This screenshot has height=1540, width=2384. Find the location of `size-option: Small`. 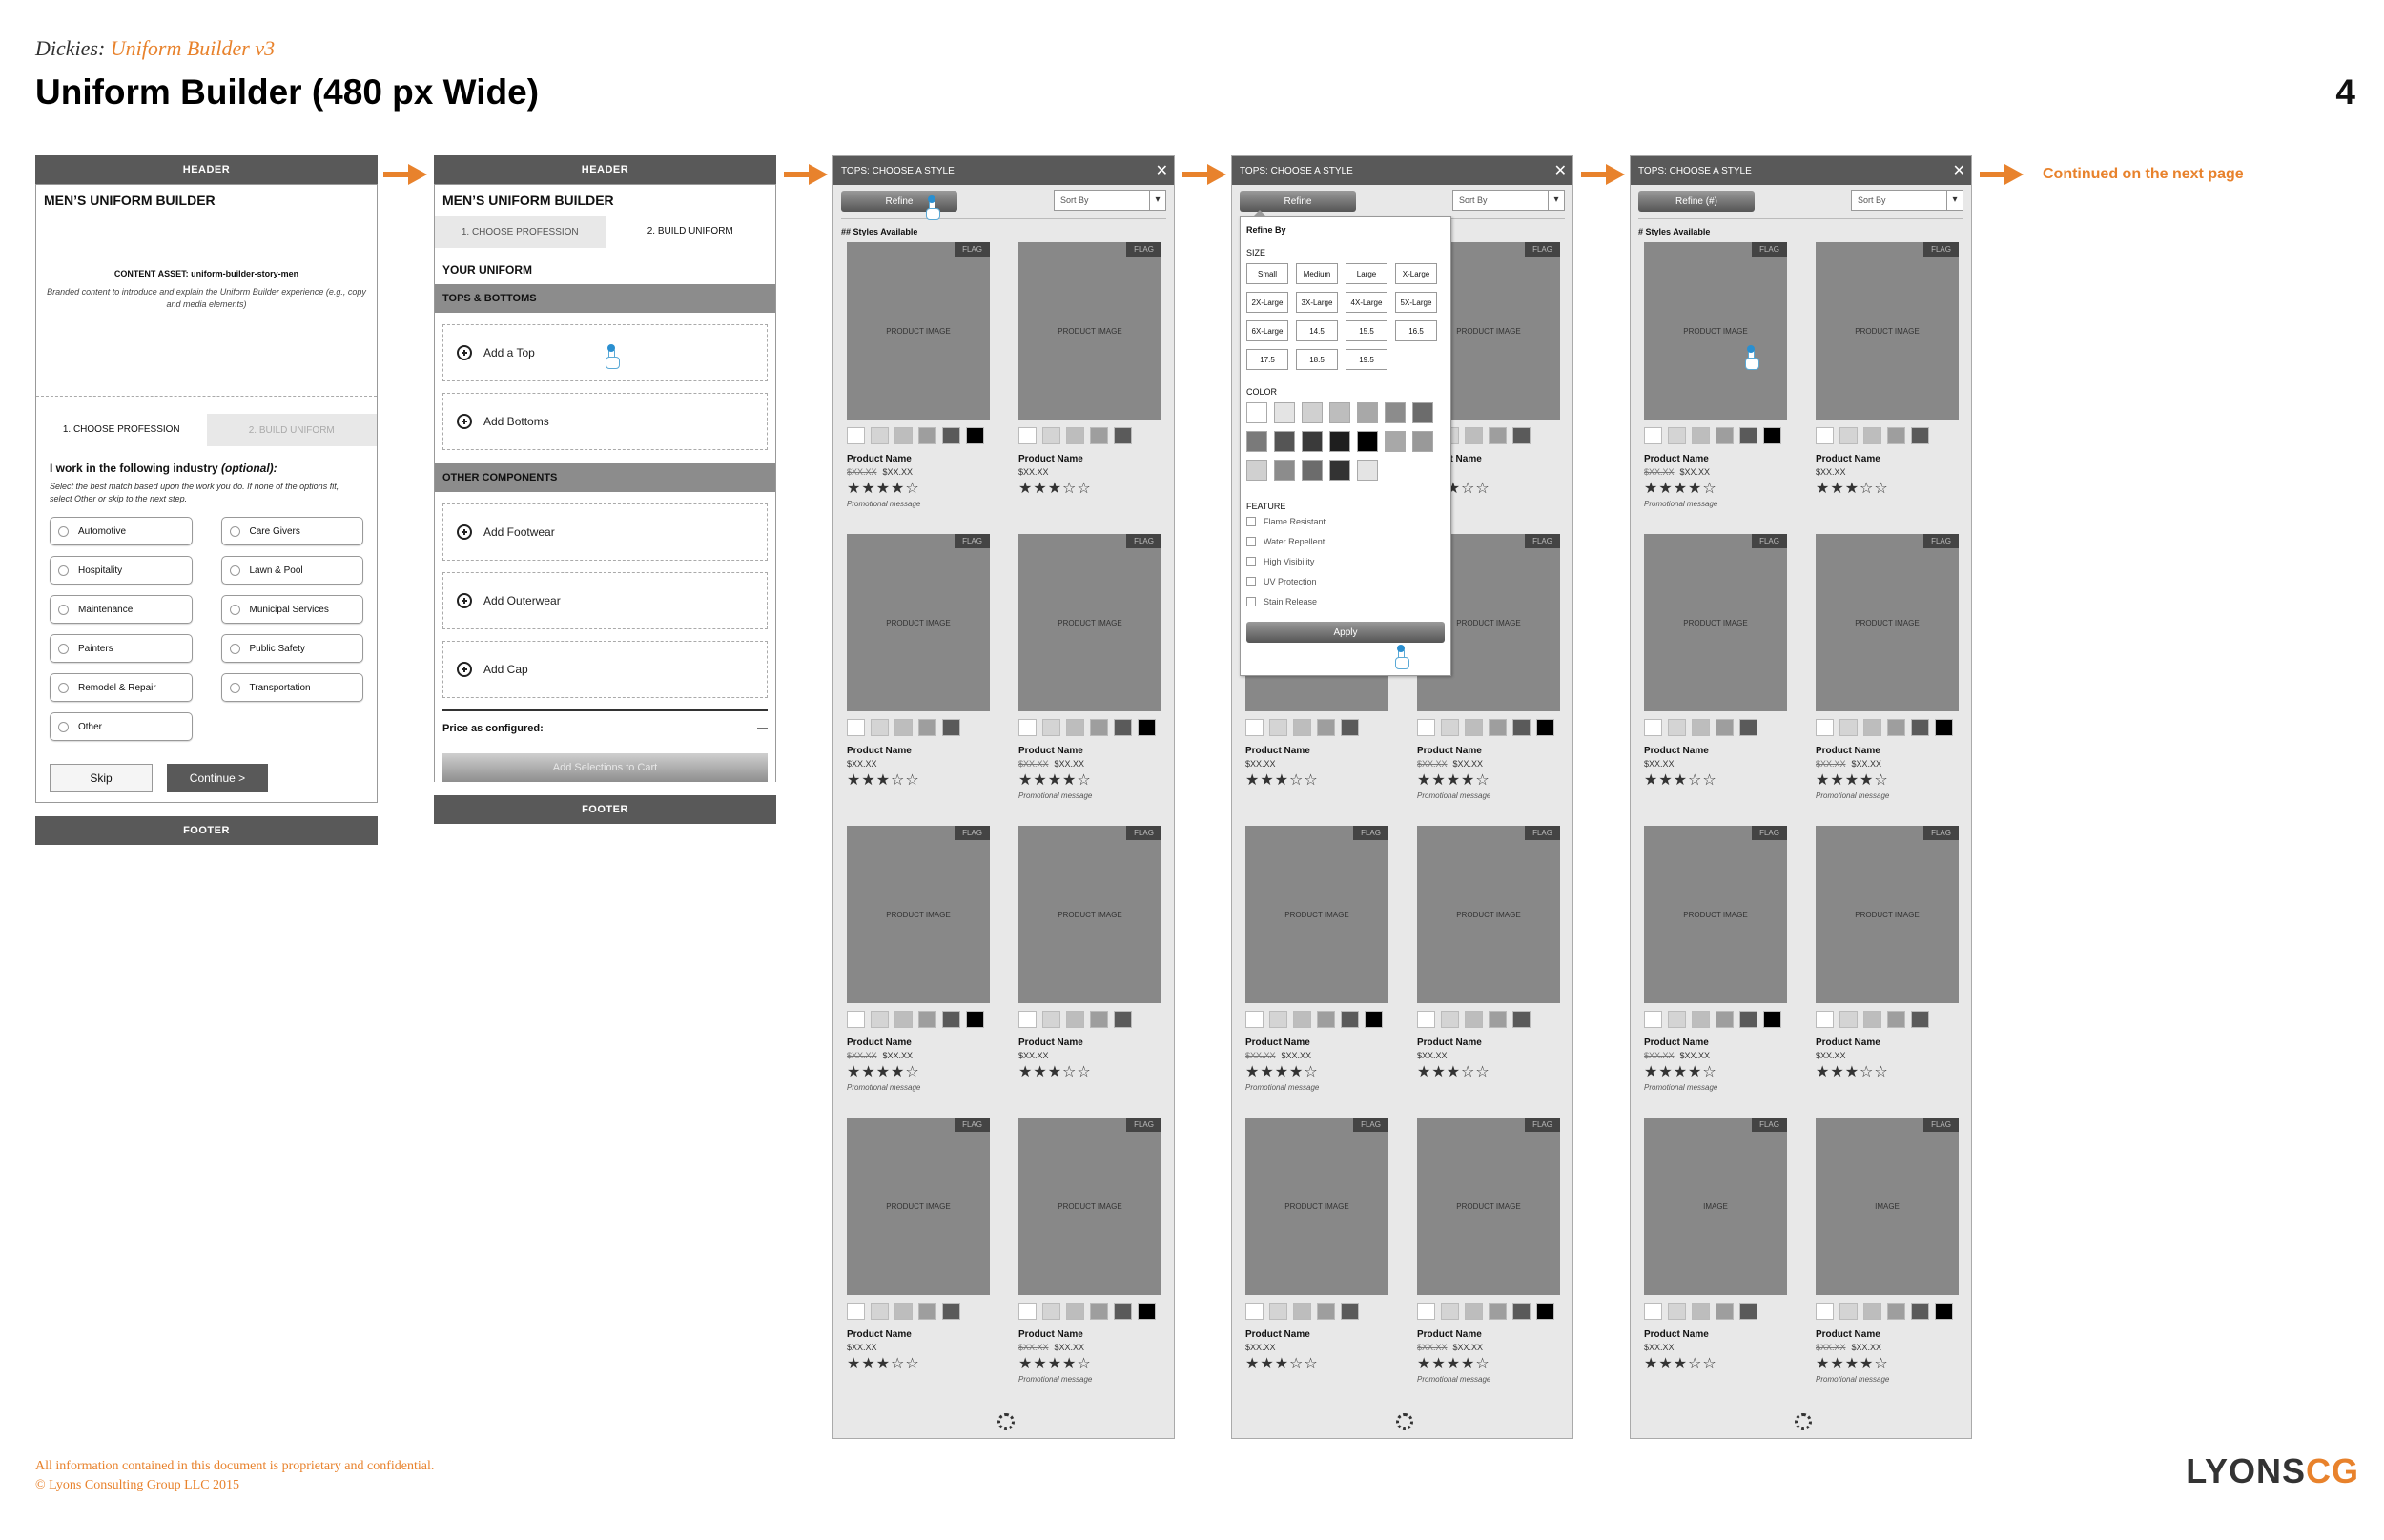

size-option: Small is located at coordinates (1267, 273).